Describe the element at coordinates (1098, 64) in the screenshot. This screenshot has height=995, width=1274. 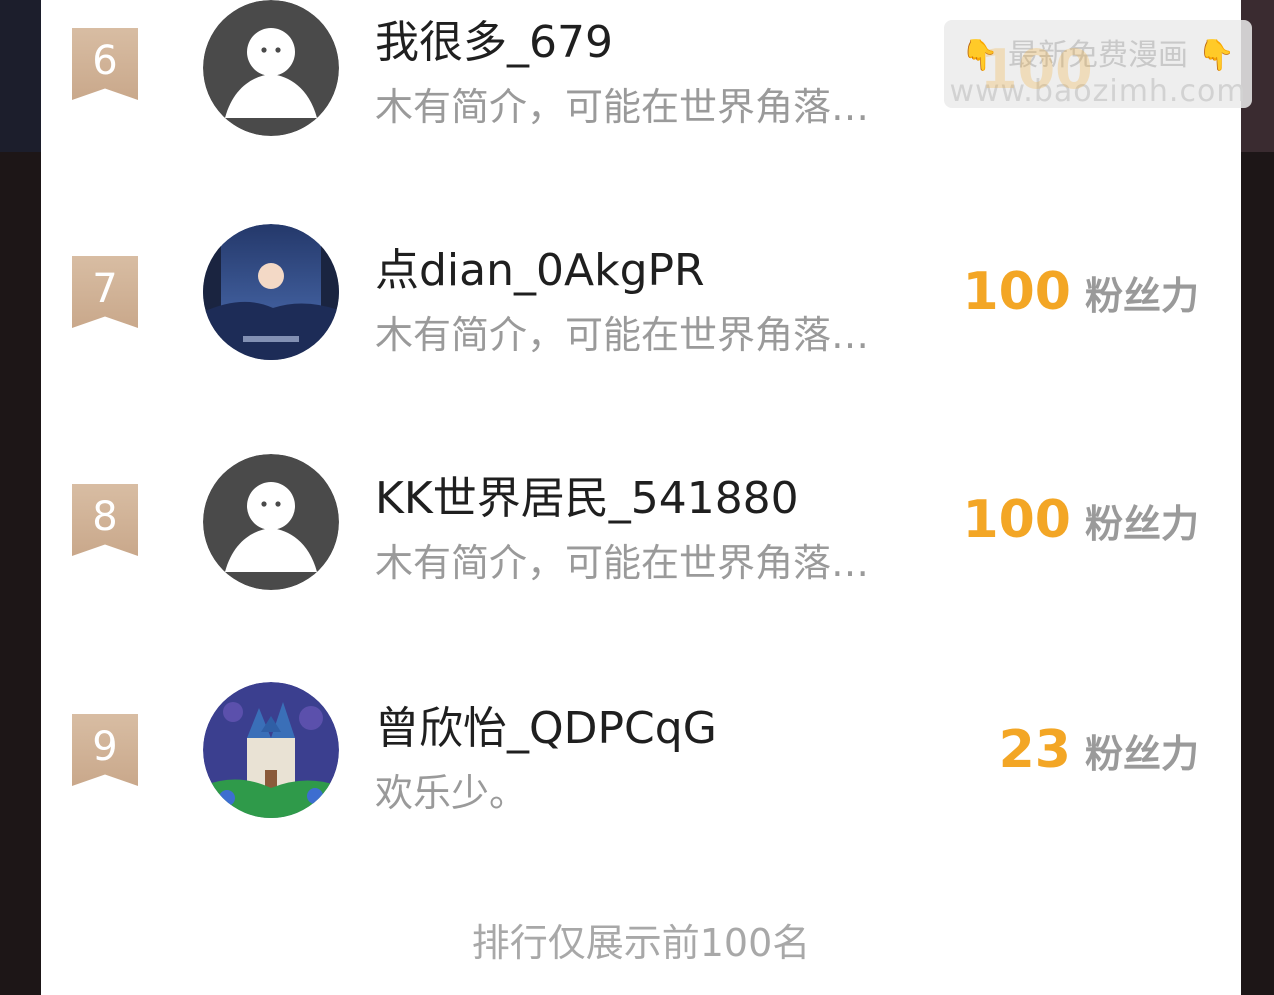
I see `watermark-overlay: 100 👇 最新免费漫画 👇 www.baozimh.com` at that location.